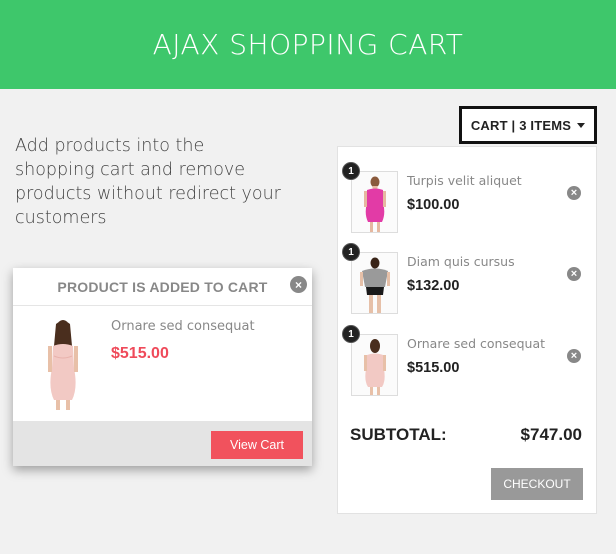  I want to click on item-price: $515.00, so click(433, 368).